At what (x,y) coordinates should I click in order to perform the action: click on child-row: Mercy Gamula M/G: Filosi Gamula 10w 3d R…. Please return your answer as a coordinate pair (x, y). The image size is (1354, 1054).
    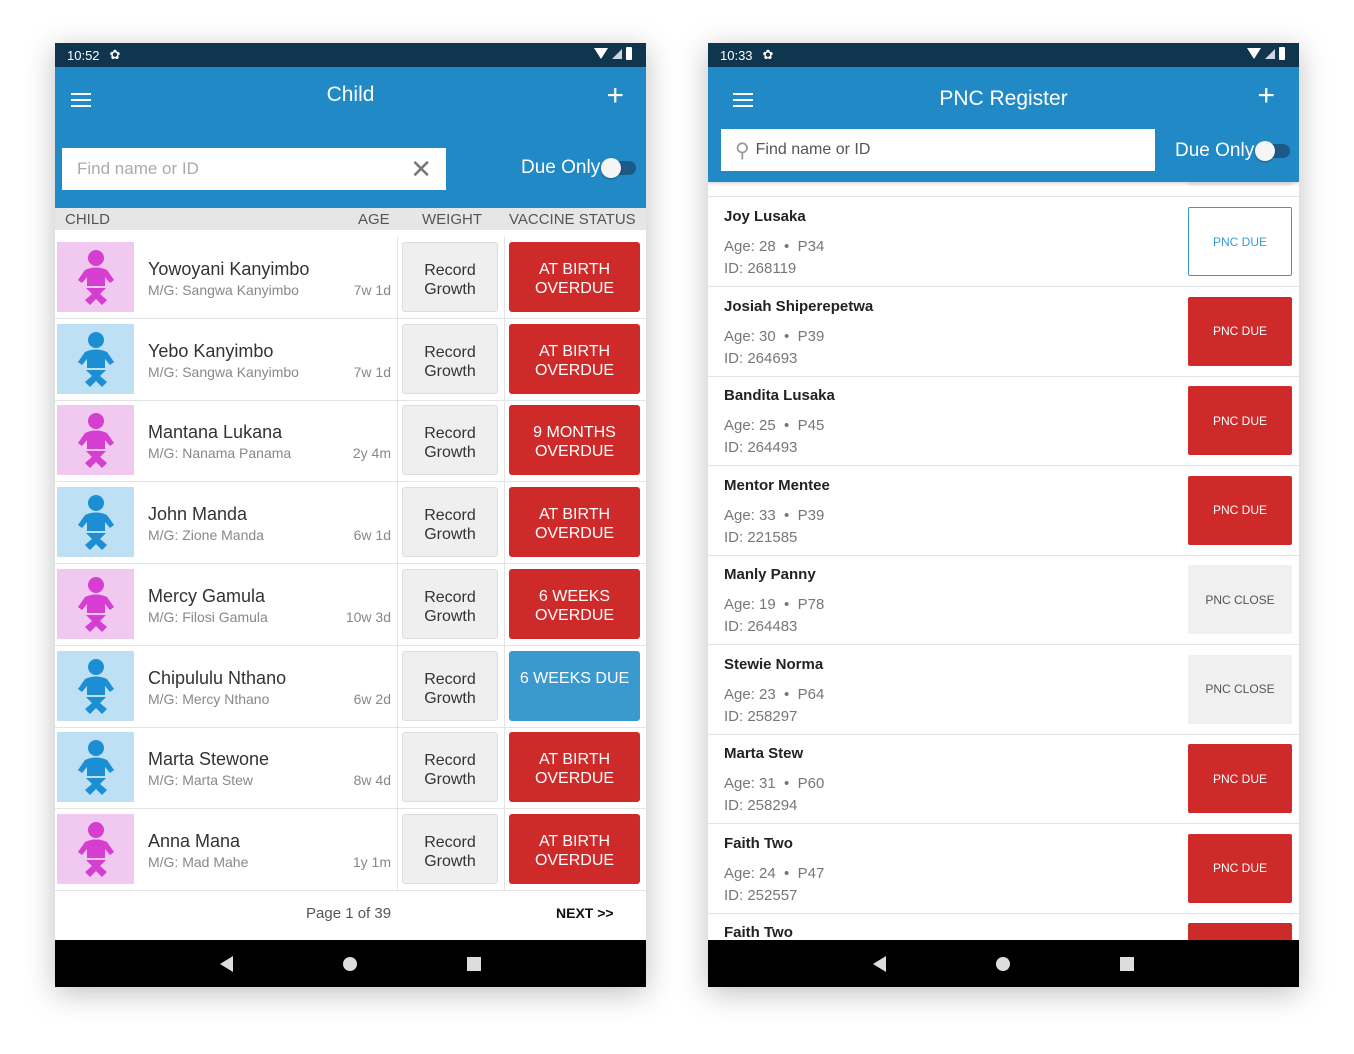
    Looking at the image, I should click on (350, 604).